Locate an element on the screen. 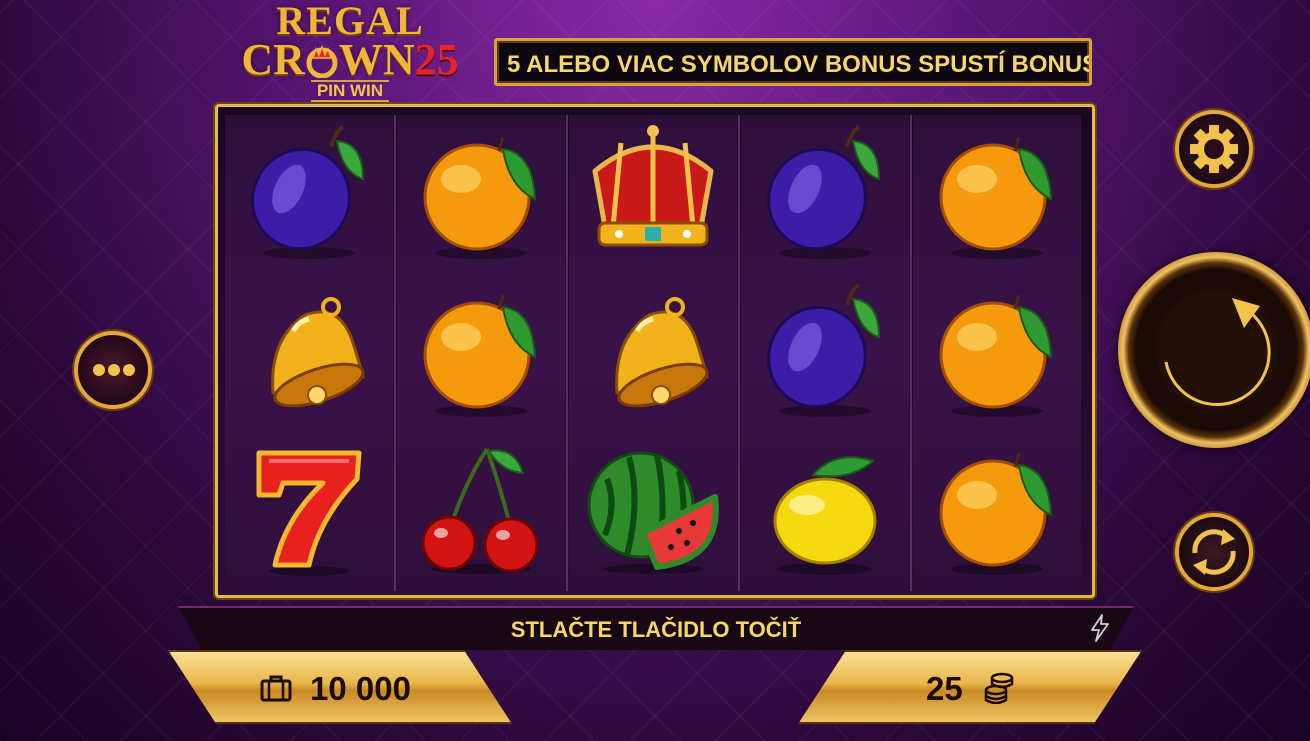 The image size is (1310, 741). autoplay-button is located at coordinates (1214, 552).